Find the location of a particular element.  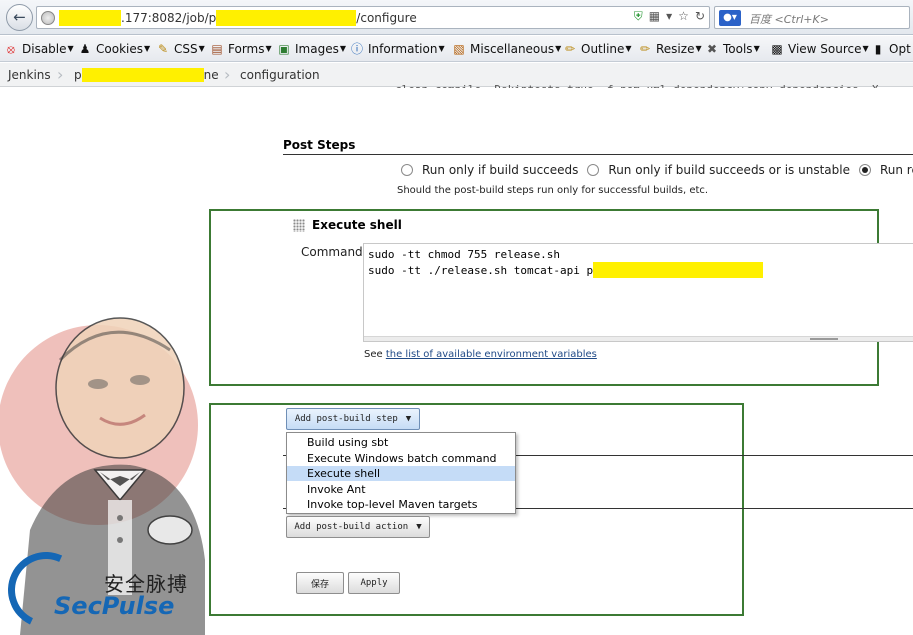

radio-succeeds-or-unstable is located at coordinates (593, 170).